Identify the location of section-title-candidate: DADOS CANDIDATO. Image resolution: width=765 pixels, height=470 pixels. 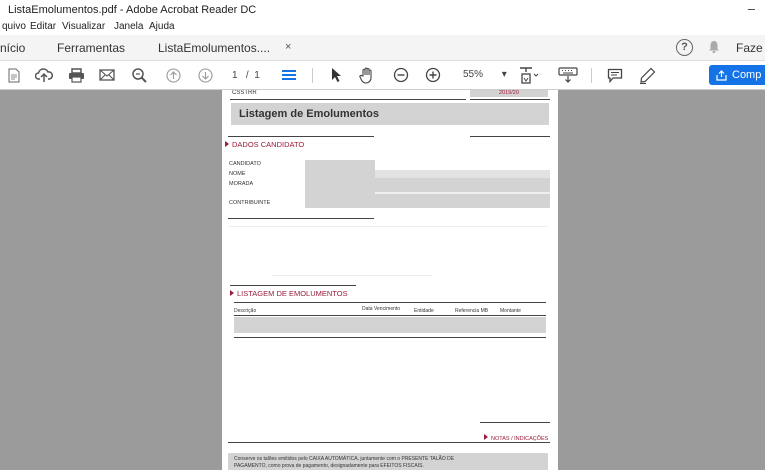
(264, 144).